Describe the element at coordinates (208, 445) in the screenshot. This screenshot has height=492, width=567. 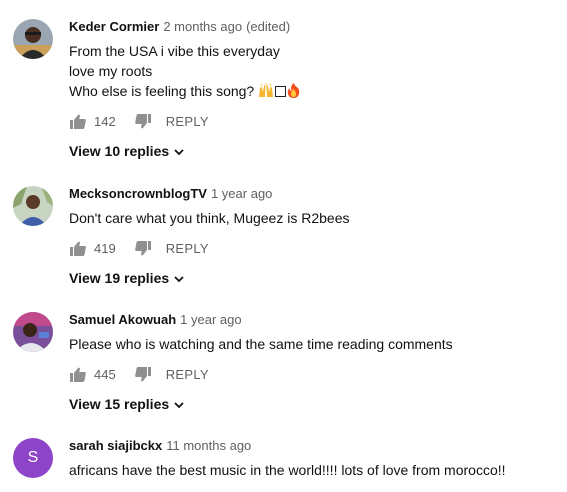
I see `comment-timestamp: 11 months ago` at that location.